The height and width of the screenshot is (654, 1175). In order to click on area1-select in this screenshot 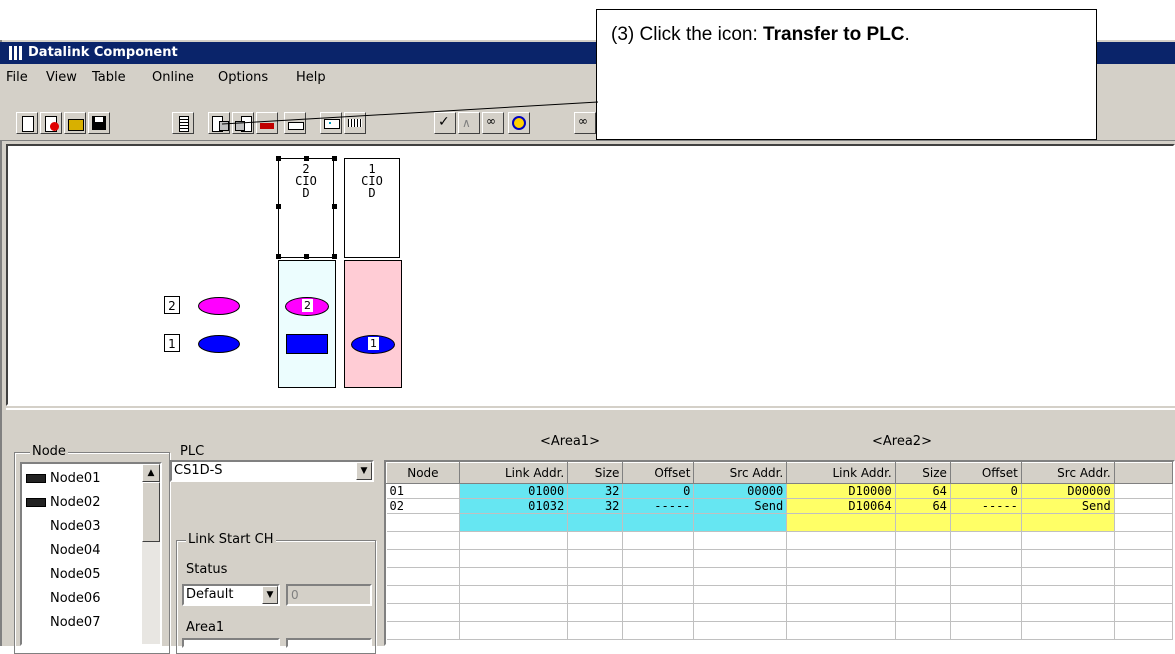, I will do `click(231, 643)`.